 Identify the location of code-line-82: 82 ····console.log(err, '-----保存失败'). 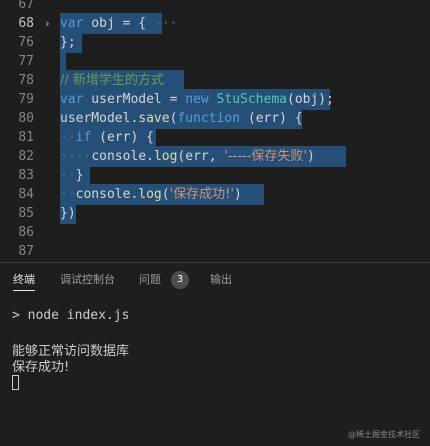
(215, 156).